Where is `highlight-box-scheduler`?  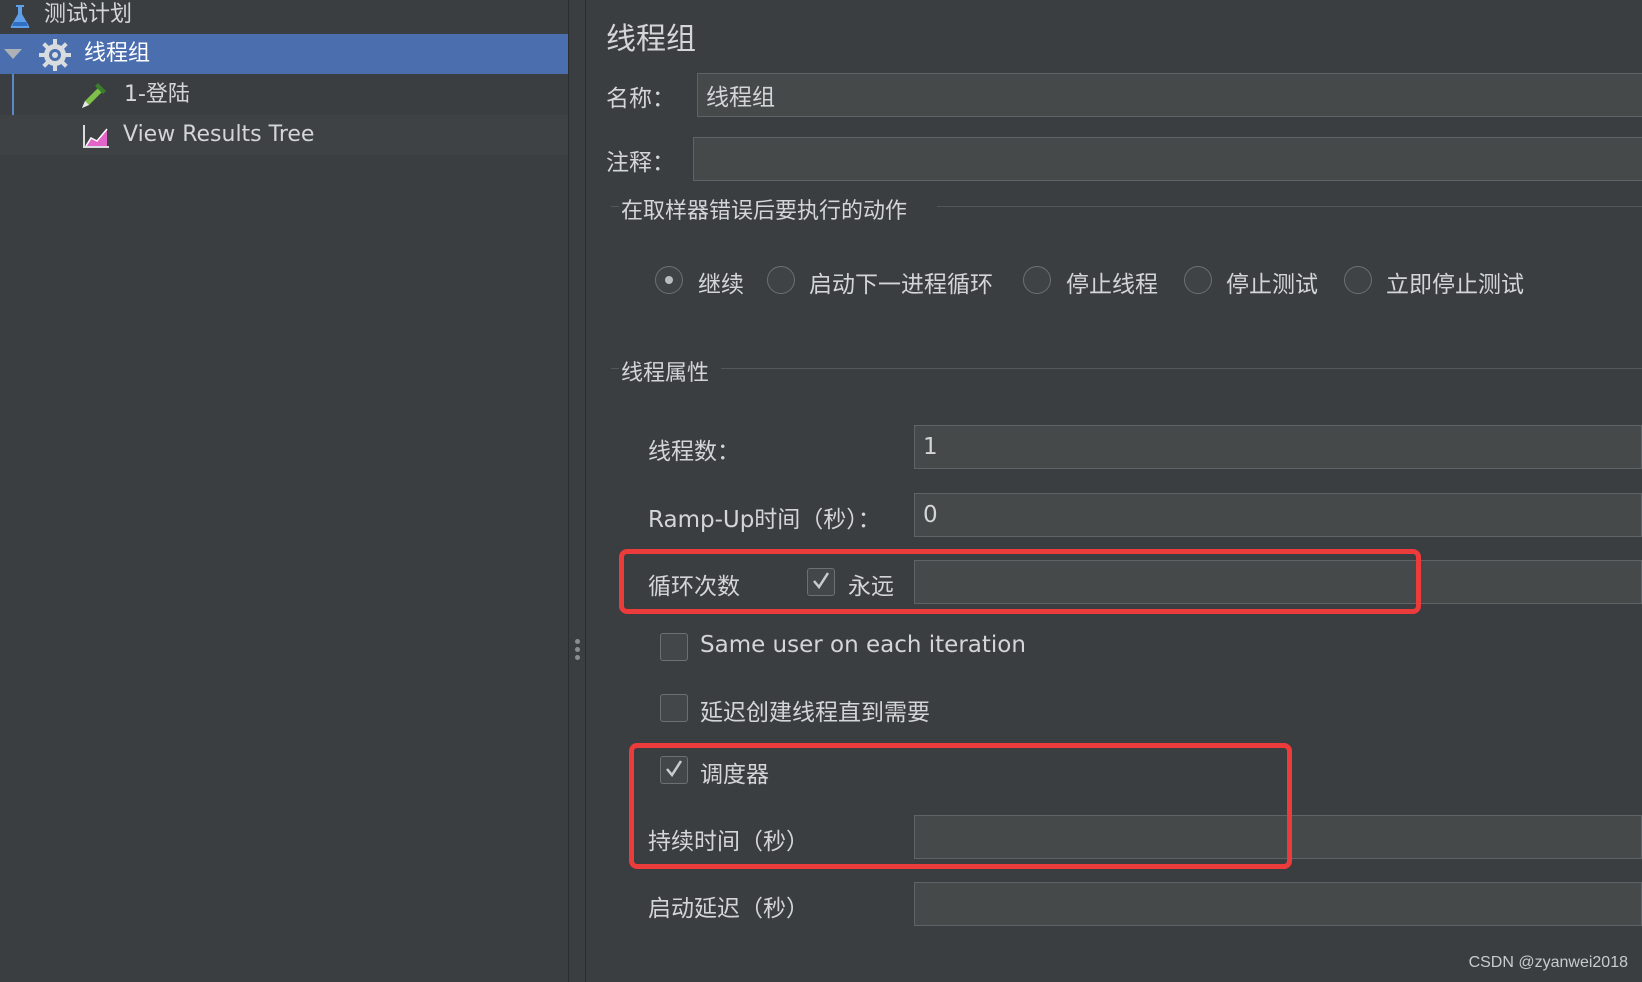 highlight-box-scheduler is located at coordinates (960, 806).